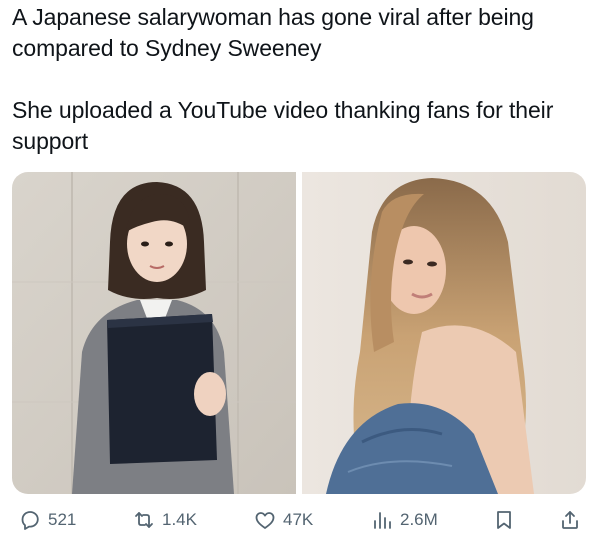 This screenshot has width=600, height=554. Describe the element at coordinates (47, 520) in the screenshot. I see `reply-button: 521` at that location.